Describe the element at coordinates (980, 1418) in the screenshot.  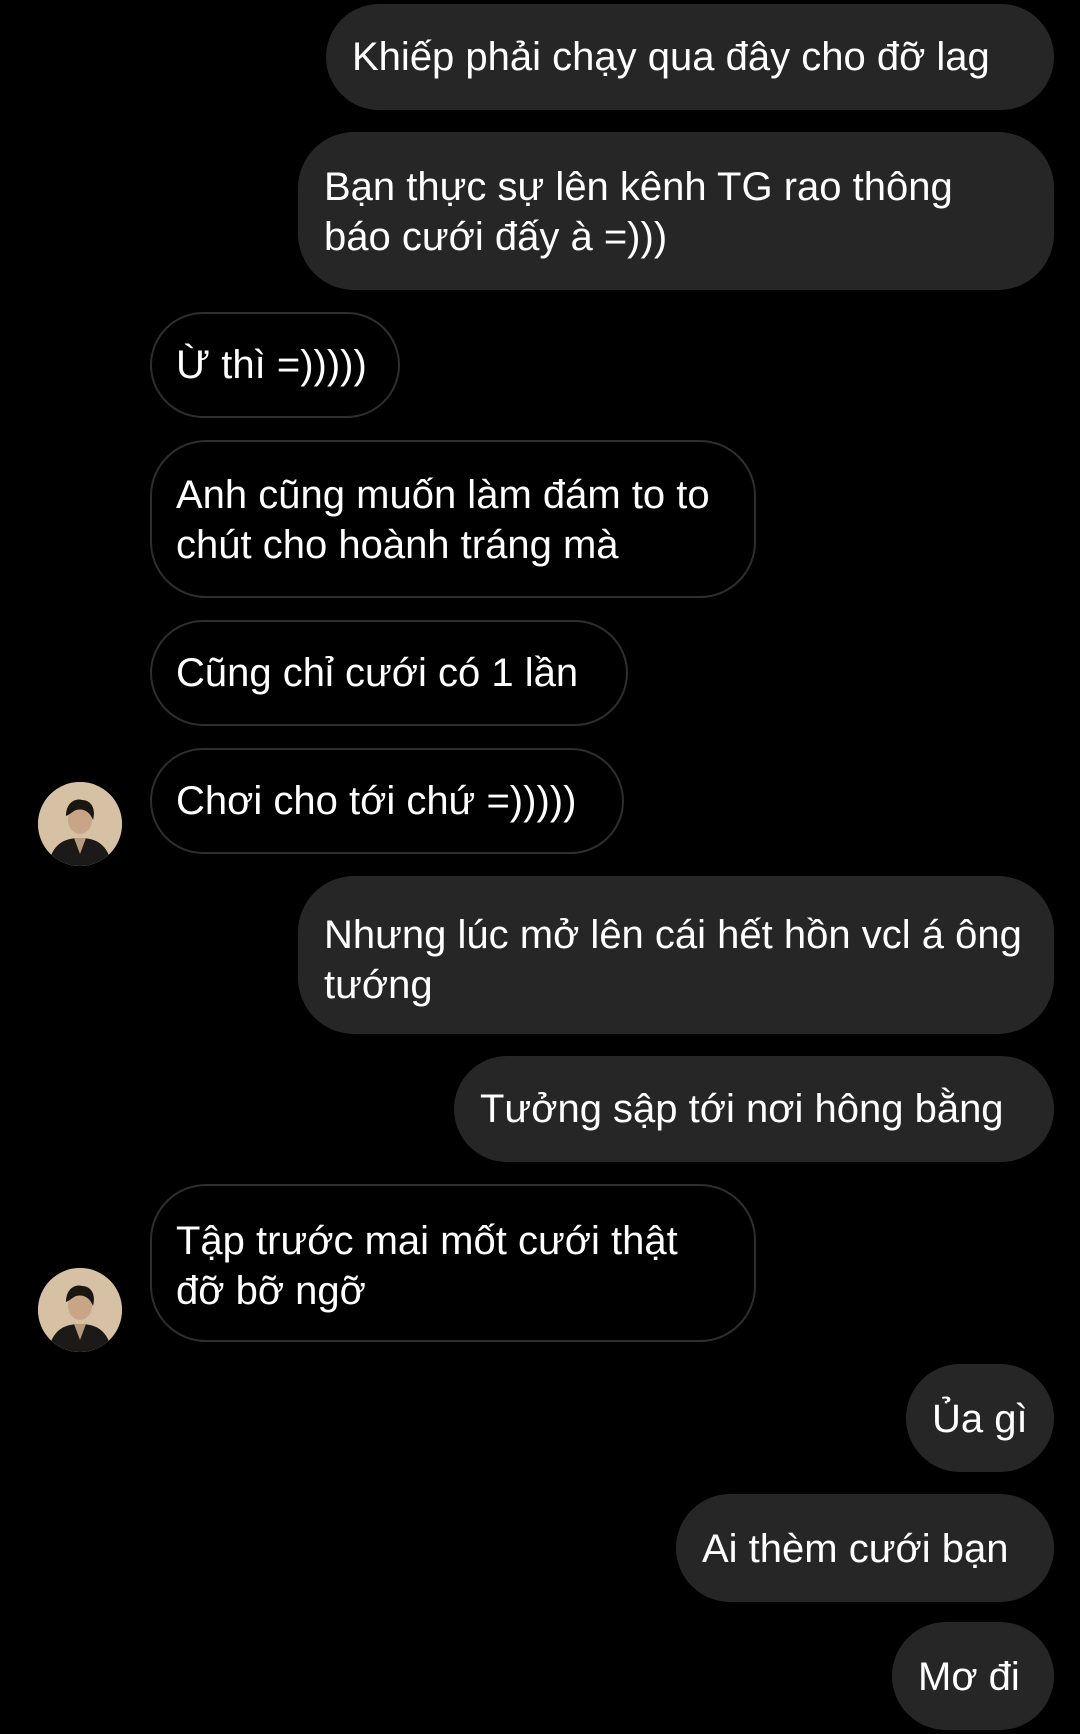
I see `message-bubble-sent: Ủa gì` at that location.